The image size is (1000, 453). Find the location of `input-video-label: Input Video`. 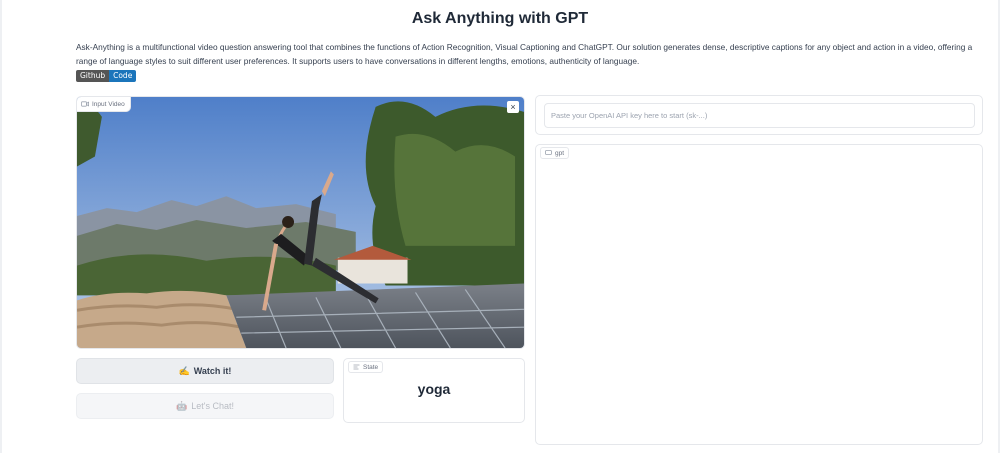

input-video-label: Input Video is located at coordinates (104, 104).